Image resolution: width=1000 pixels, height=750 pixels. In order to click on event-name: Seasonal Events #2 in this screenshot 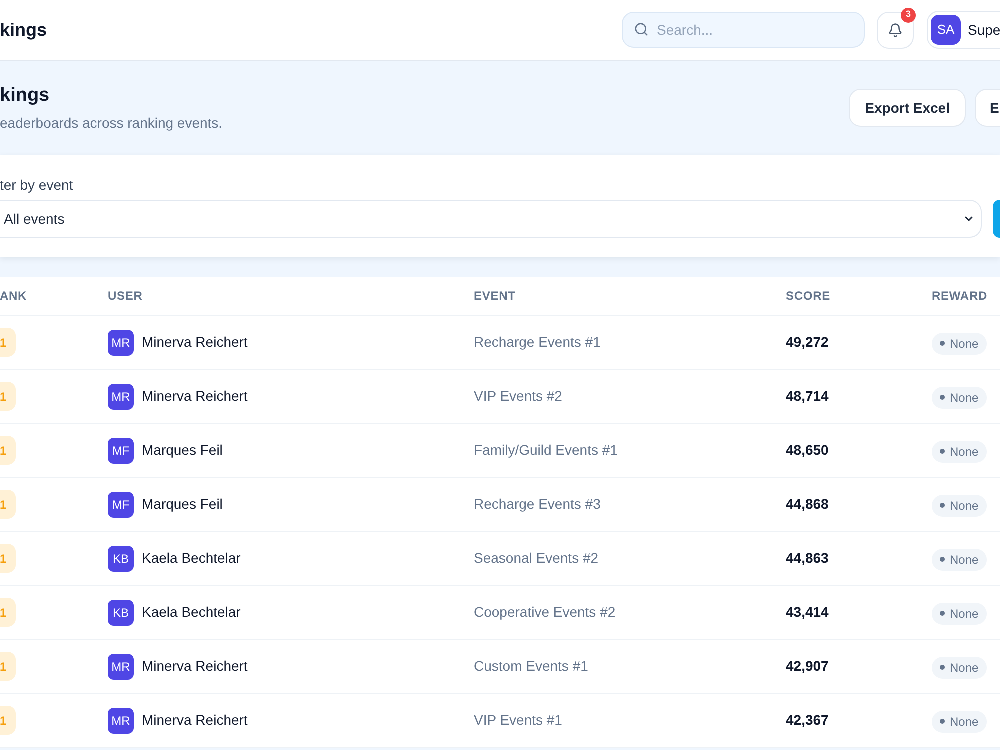, I will do `click(537, 558)`.